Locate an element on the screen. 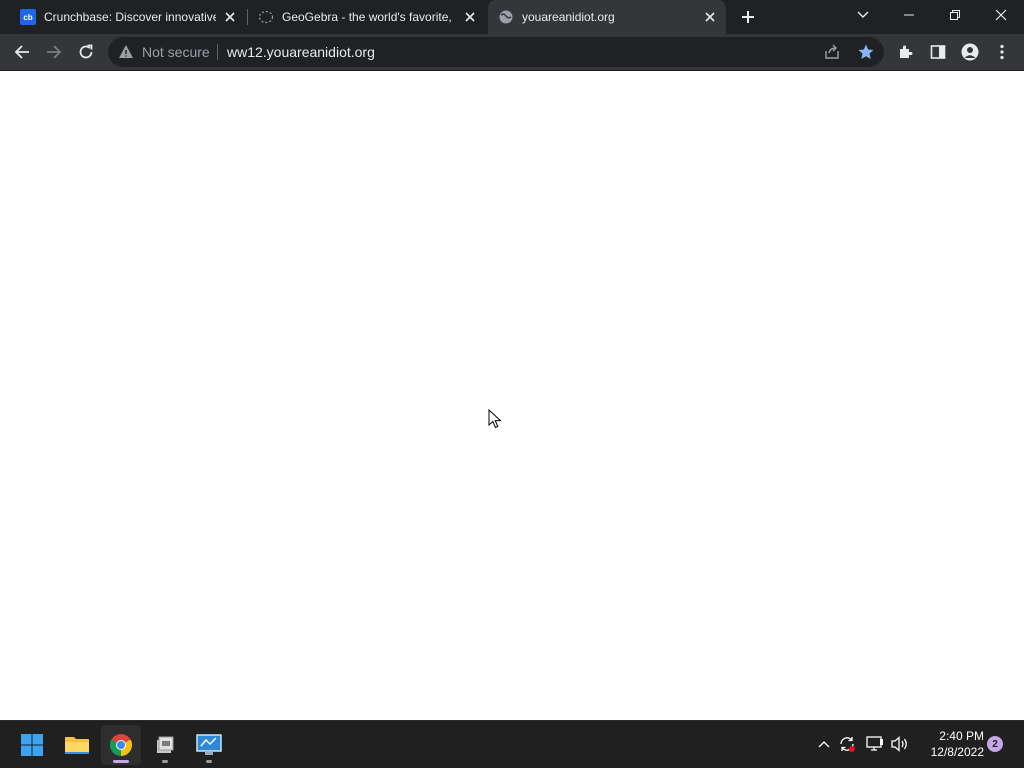  chrome-icon is located at coordinates (121, 745).